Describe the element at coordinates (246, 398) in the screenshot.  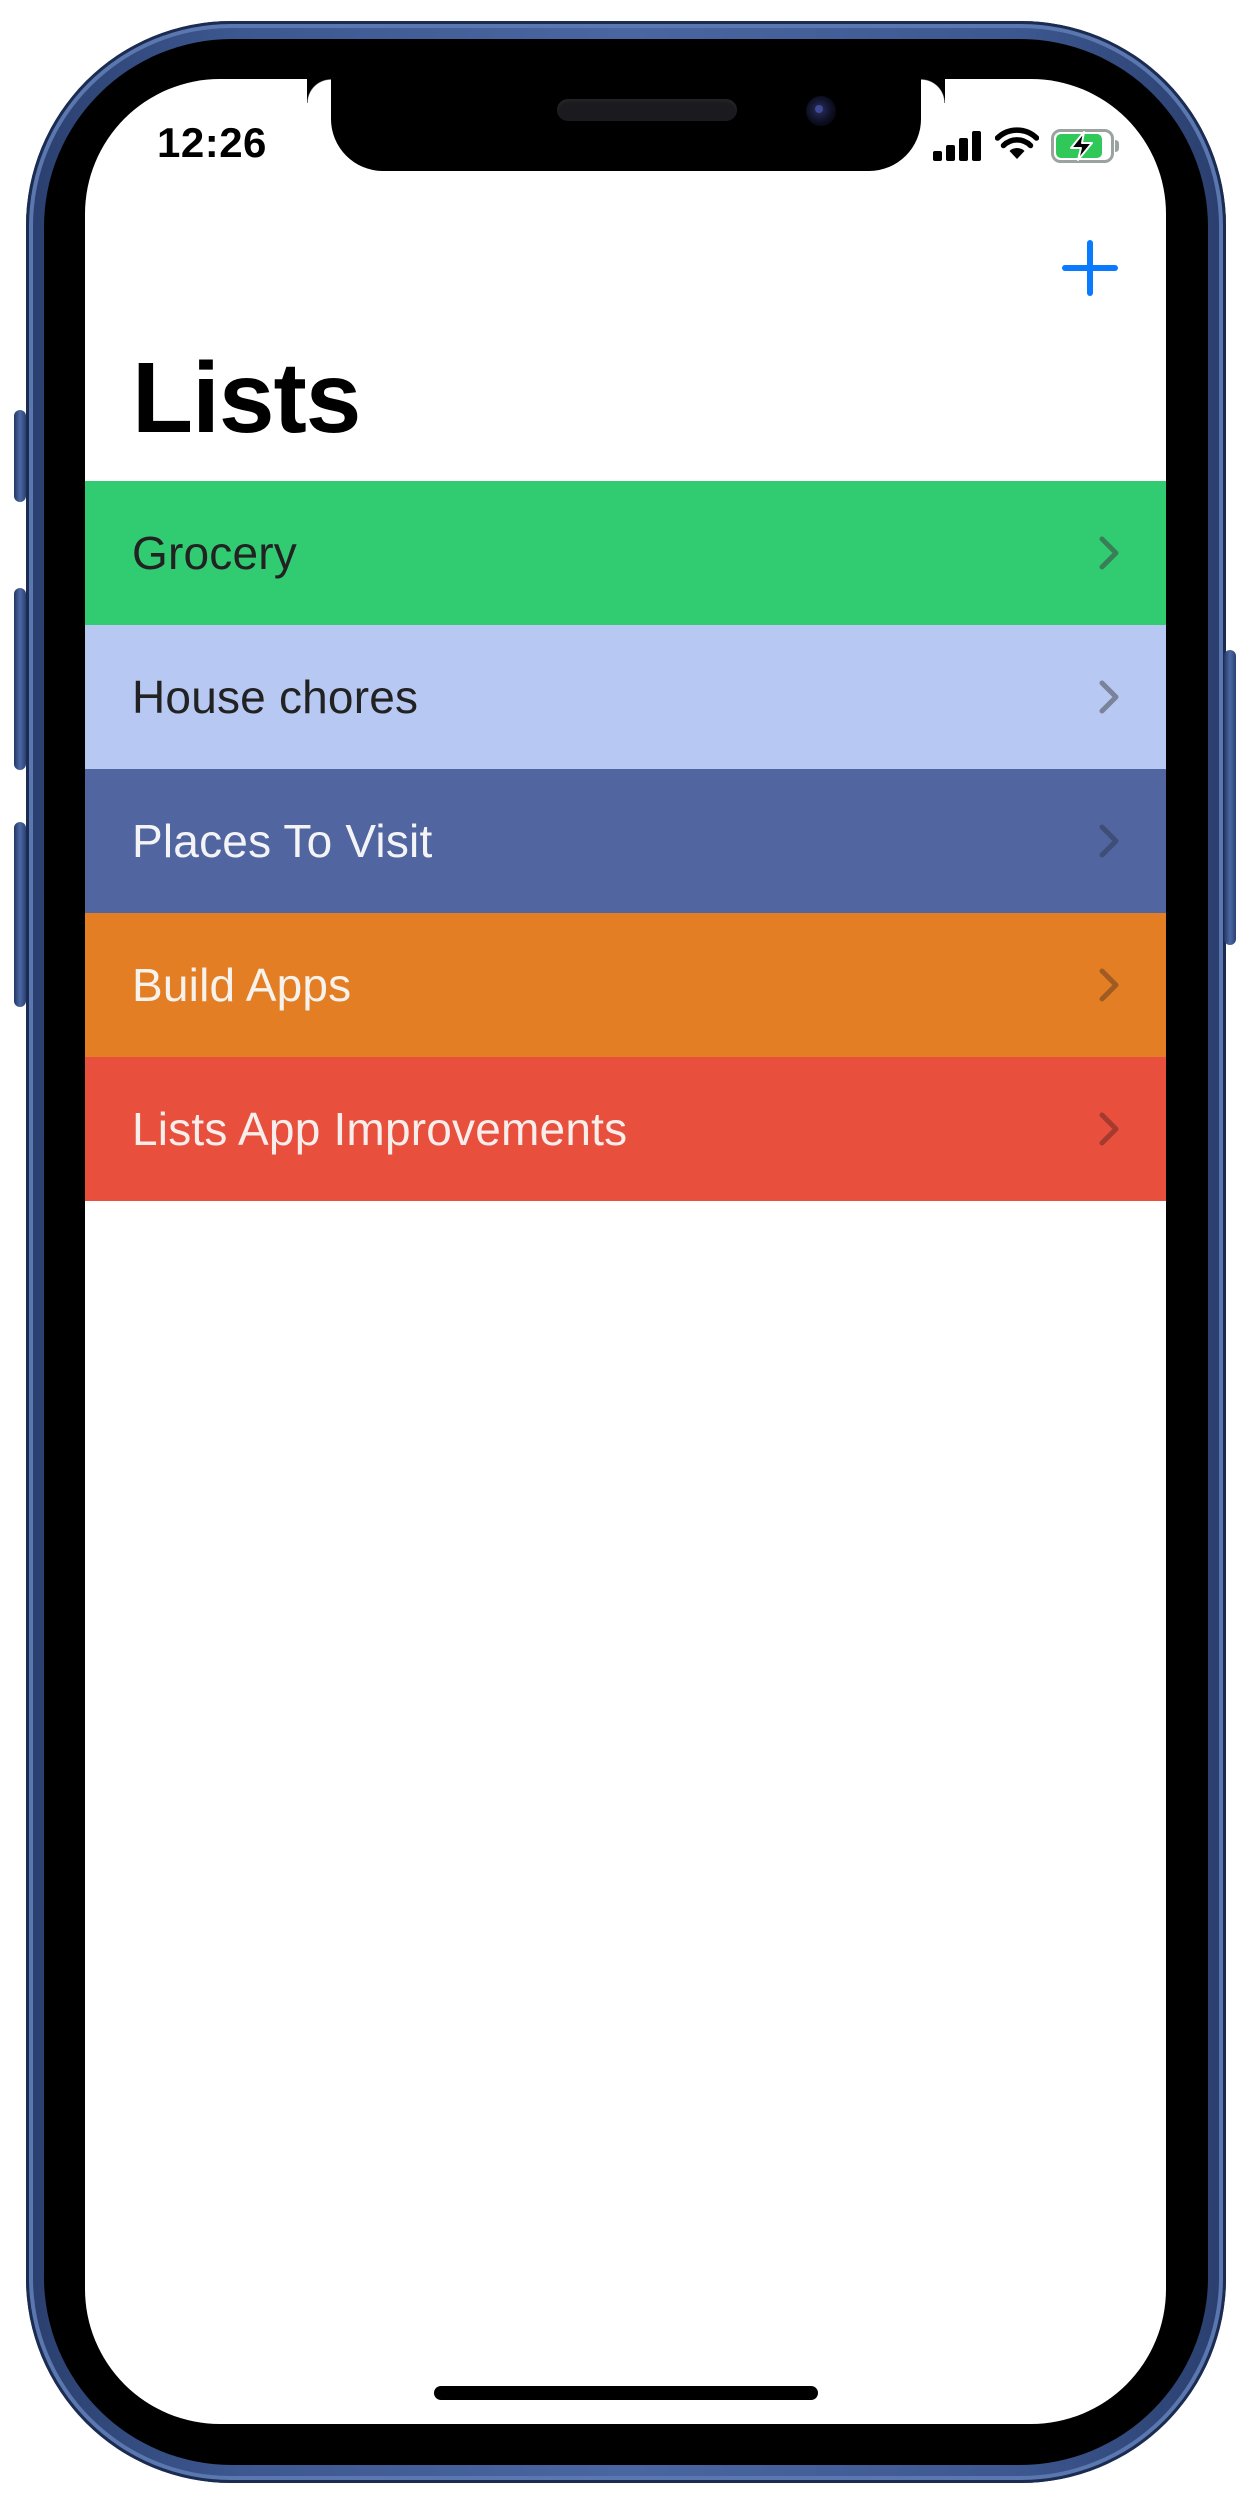
I see `page-title: Lists` at that location.